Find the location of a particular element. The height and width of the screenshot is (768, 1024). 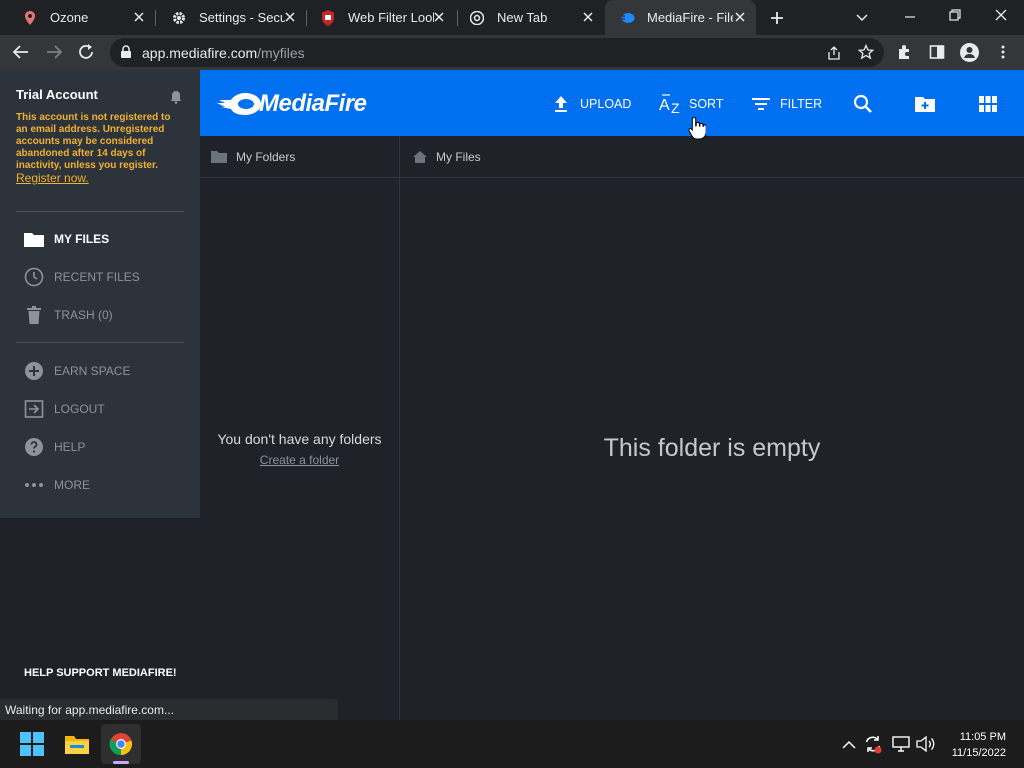

forward-button is located at coordinates (54, 54).